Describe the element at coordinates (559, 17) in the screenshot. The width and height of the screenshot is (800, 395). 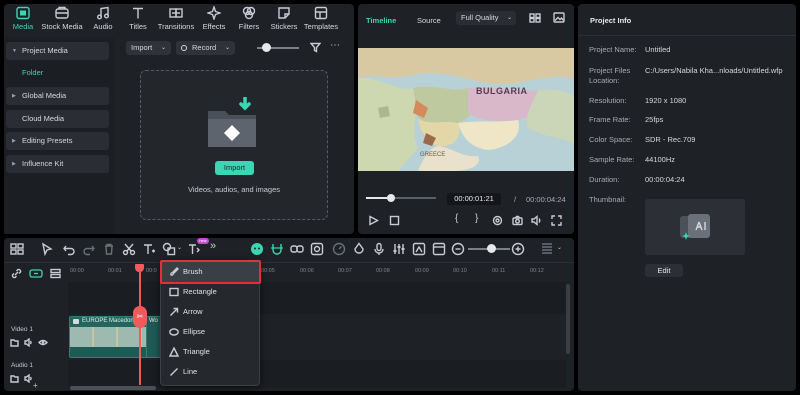
I see `snapshot-image-icon` at that location.